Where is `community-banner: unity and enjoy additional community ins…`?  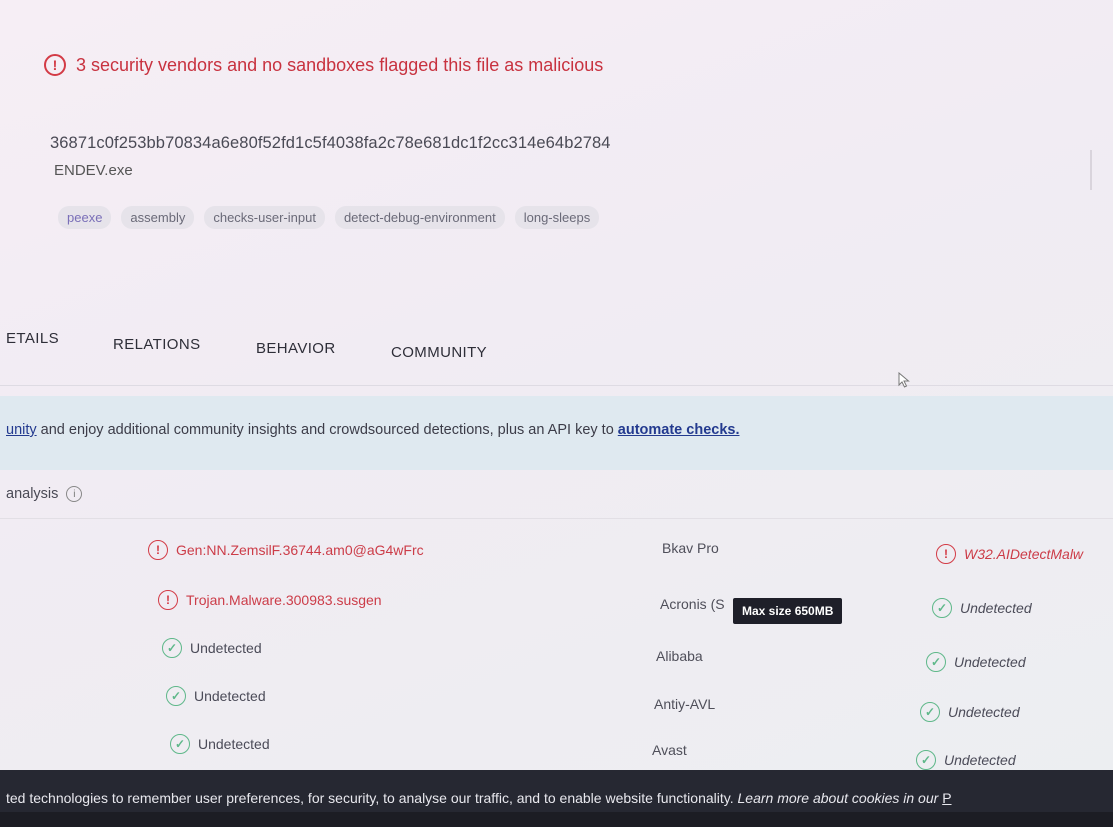
community-banner: unity and enjoy additional community ins… is located at coordinates (556, 433).